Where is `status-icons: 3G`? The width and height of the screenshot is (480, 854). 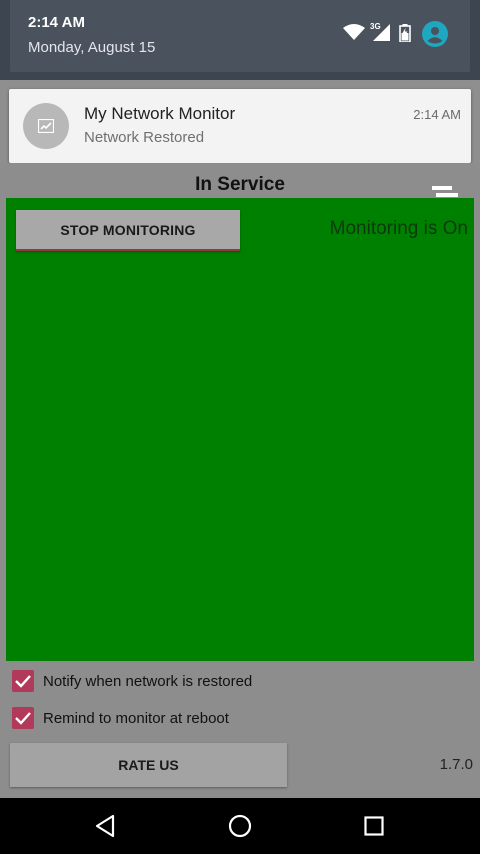
status-icons: 3G is located at coordinates (398, 35).